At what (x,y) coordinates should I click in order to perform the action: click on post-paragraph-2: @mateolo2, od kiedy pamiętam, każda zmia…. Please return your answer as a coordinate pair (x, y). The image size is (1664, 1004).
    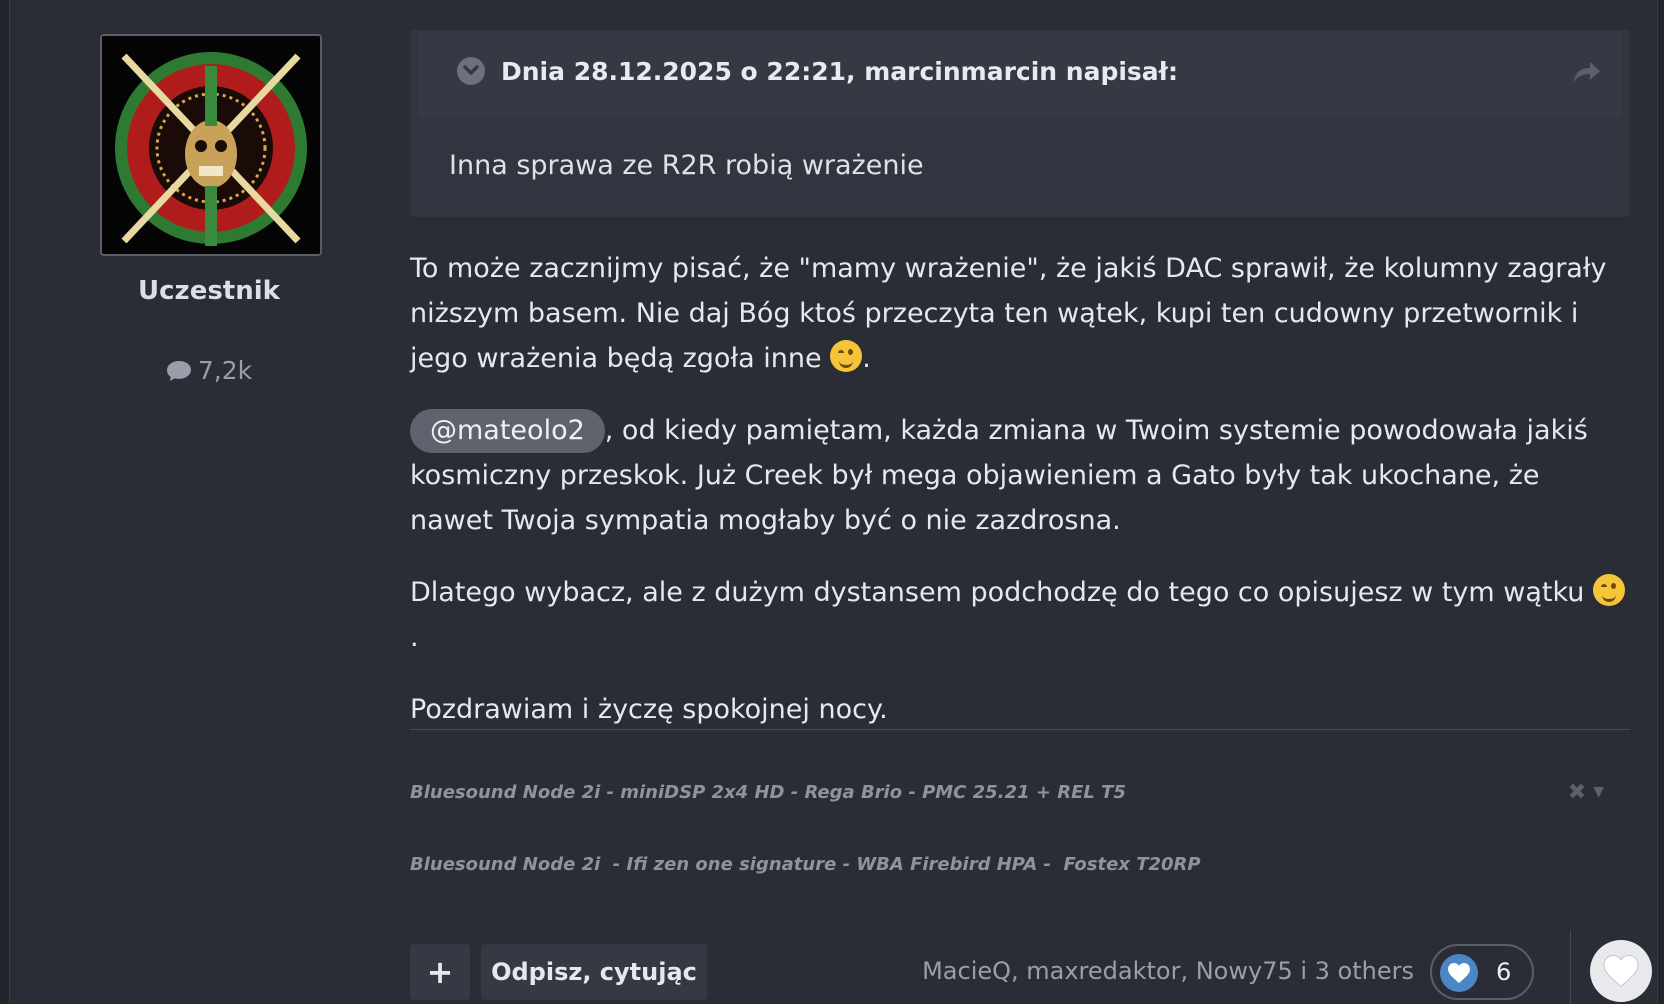
    Looking at the image, I should click on (1020, 475).